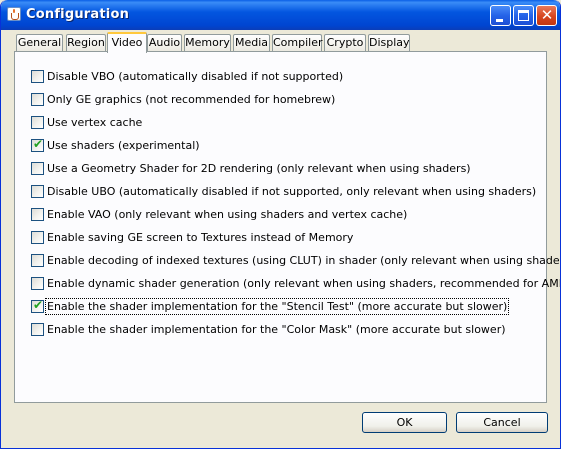 The height and width of the screenshot is (449, 561). Describe the element at coordinates (78, 14) in the screenshot. I see `window-title: Configuration` at that location.